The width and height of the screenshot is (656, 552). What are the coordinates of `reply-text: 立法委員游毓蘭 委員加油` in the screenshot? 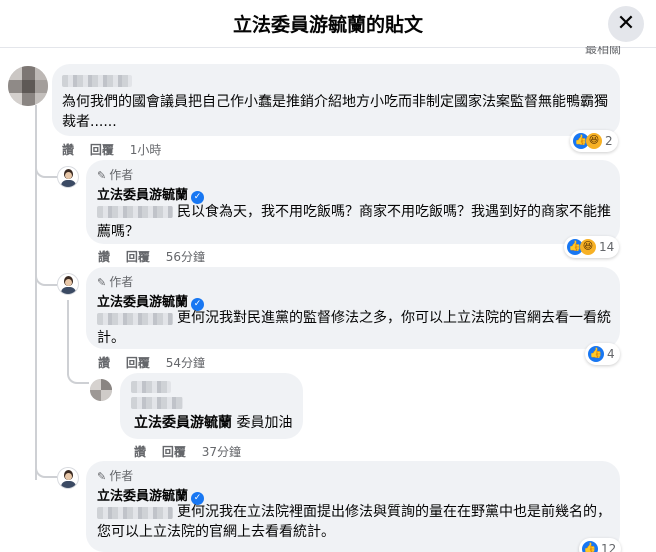 It's located at (219, 423).